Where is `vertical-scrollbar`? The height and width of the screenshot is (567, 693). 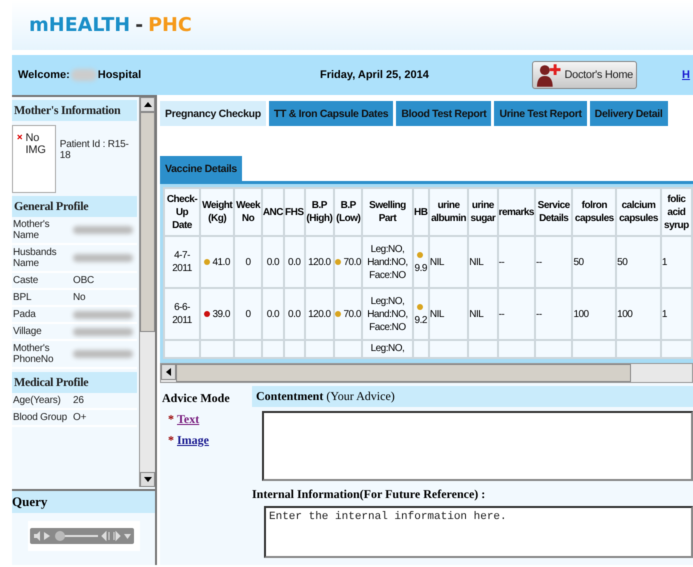 vertical-scrollbar is located at coordinates (147, 292).